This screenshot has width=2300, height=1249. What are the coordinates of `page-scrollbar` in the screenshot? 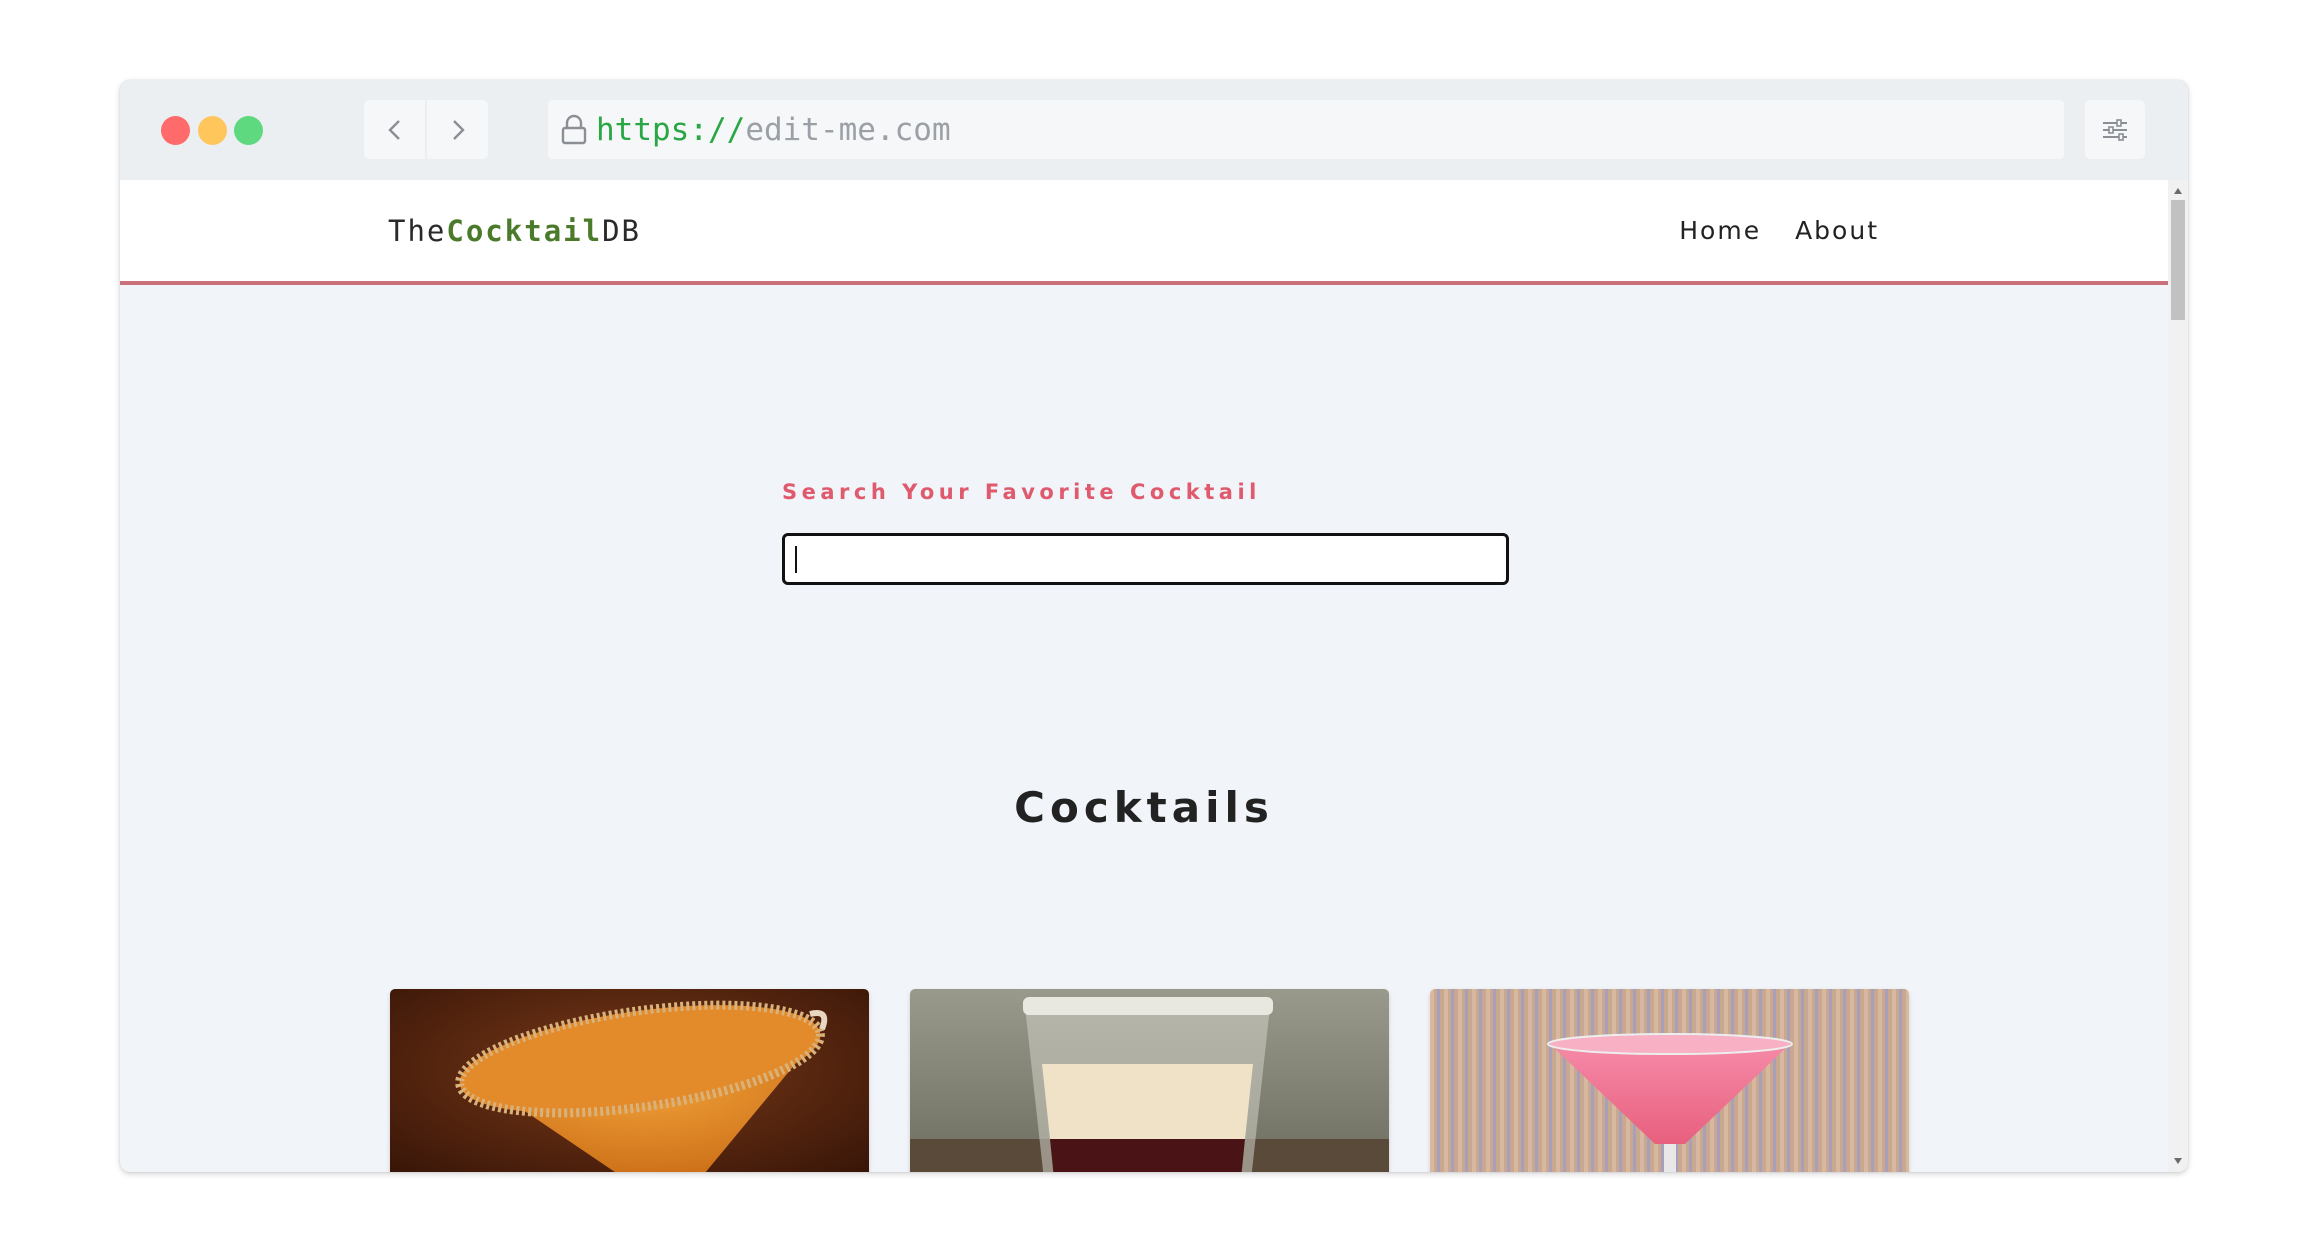 It's located at (2178, 676).